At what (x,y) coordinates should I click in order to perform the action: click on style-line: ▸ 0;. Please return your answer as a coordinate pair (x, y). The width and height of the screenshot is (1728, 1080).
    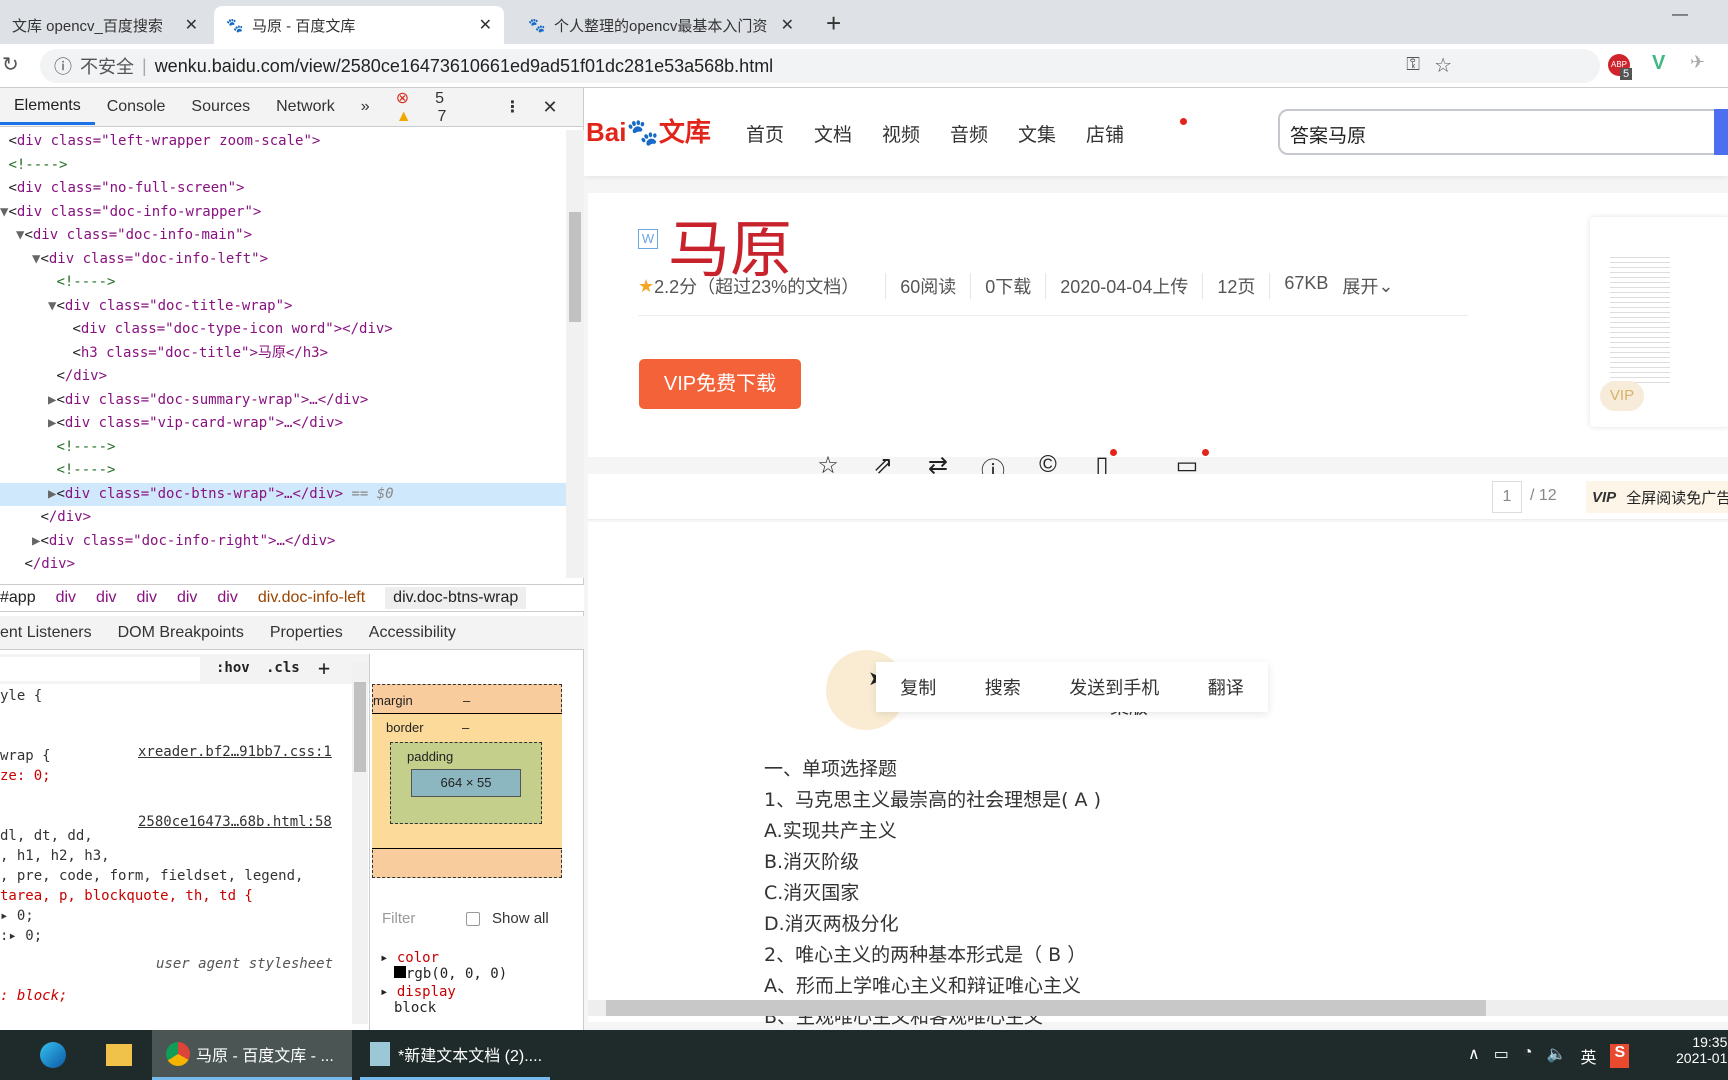
    Looking at the image, I should click on (184, 918).